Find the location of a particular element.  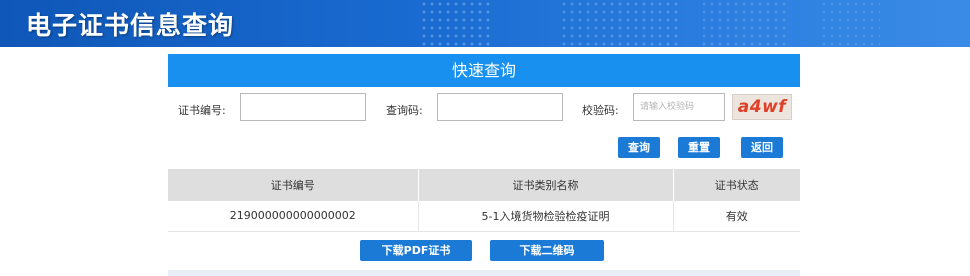

query-button: 查询 is located at coordinates (639, 147).